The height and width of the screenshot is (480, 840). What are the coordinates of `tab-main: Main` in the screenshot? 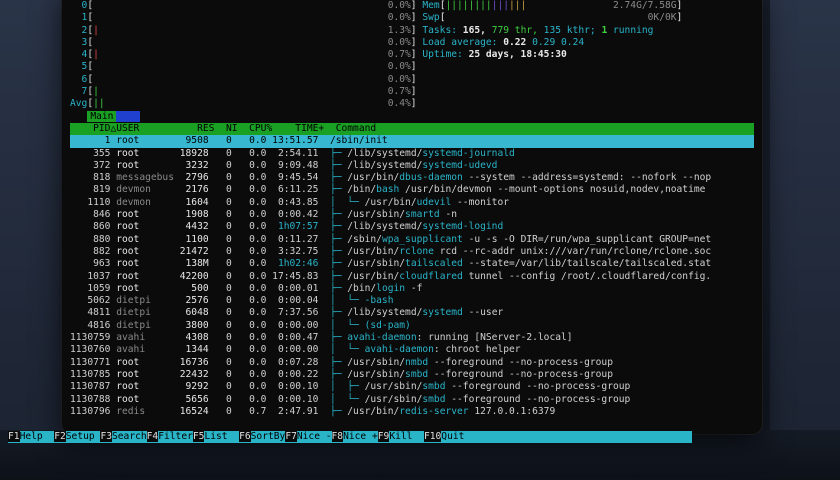 It's located at (102, 116).